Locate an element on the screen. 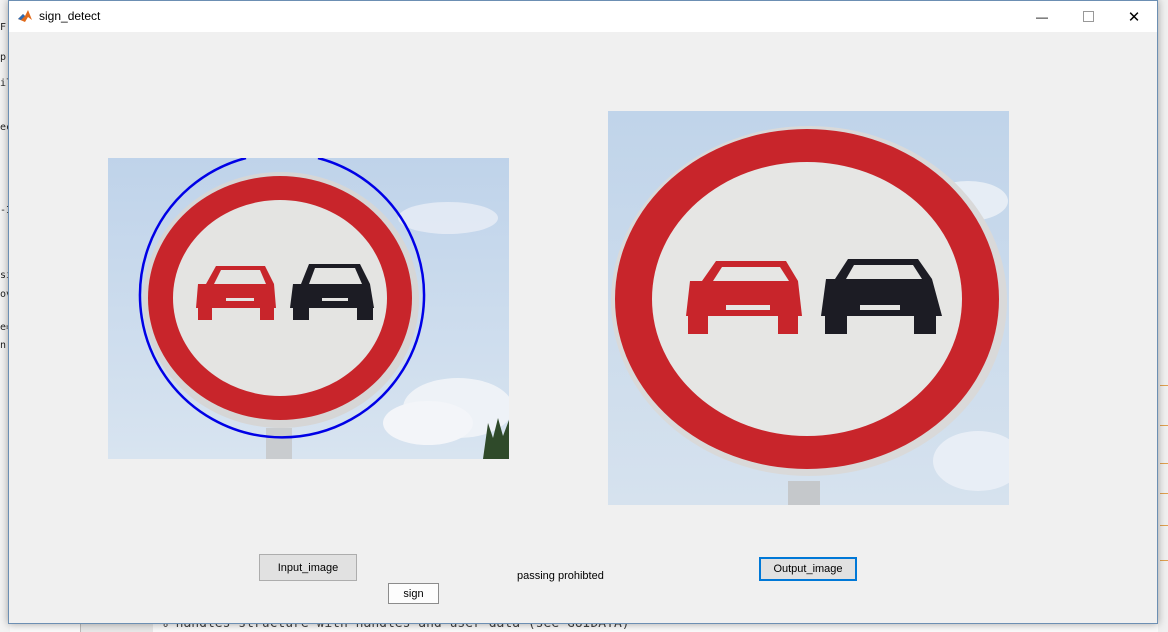  background-right-panel is located at coordinates (1163, 316).